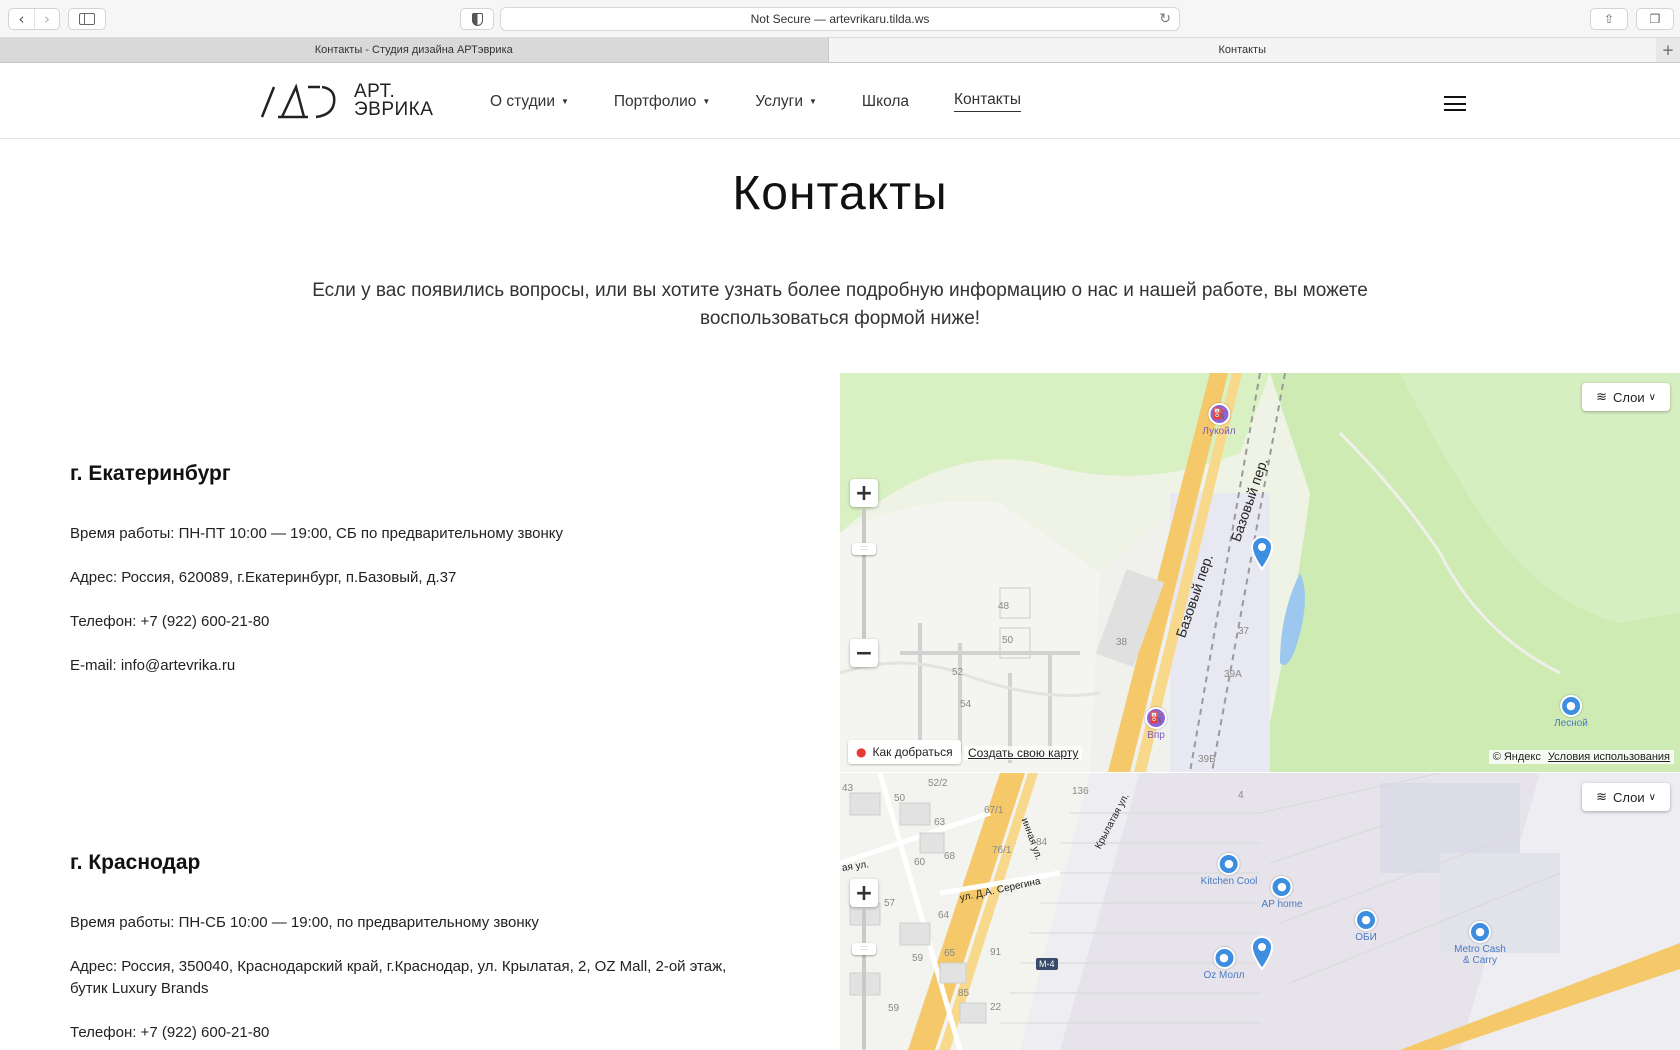 The height and width of the screenshot is (1050, 1680). What do you see at coordinates (1165, 19) in the screenshot?
I see `reload-icon: ↻` at bounding box center [1165, 19].